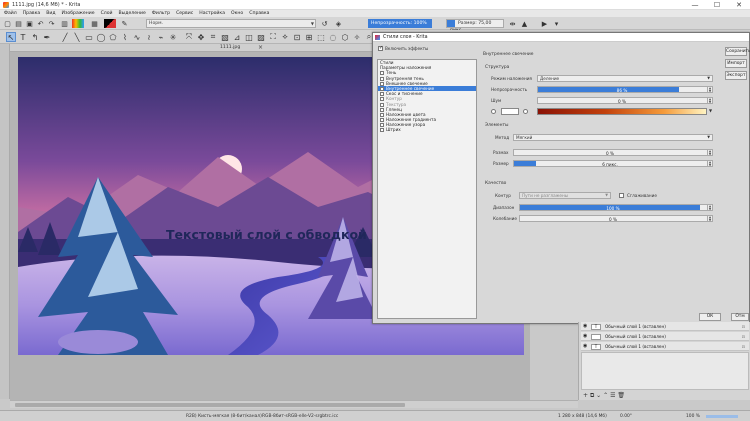 The image size is (750, 421). What do you see at coordinates (137, 37) in the screenshot?
I see `bezier-tool-icon: ∿` at bounding box center [137, 37].